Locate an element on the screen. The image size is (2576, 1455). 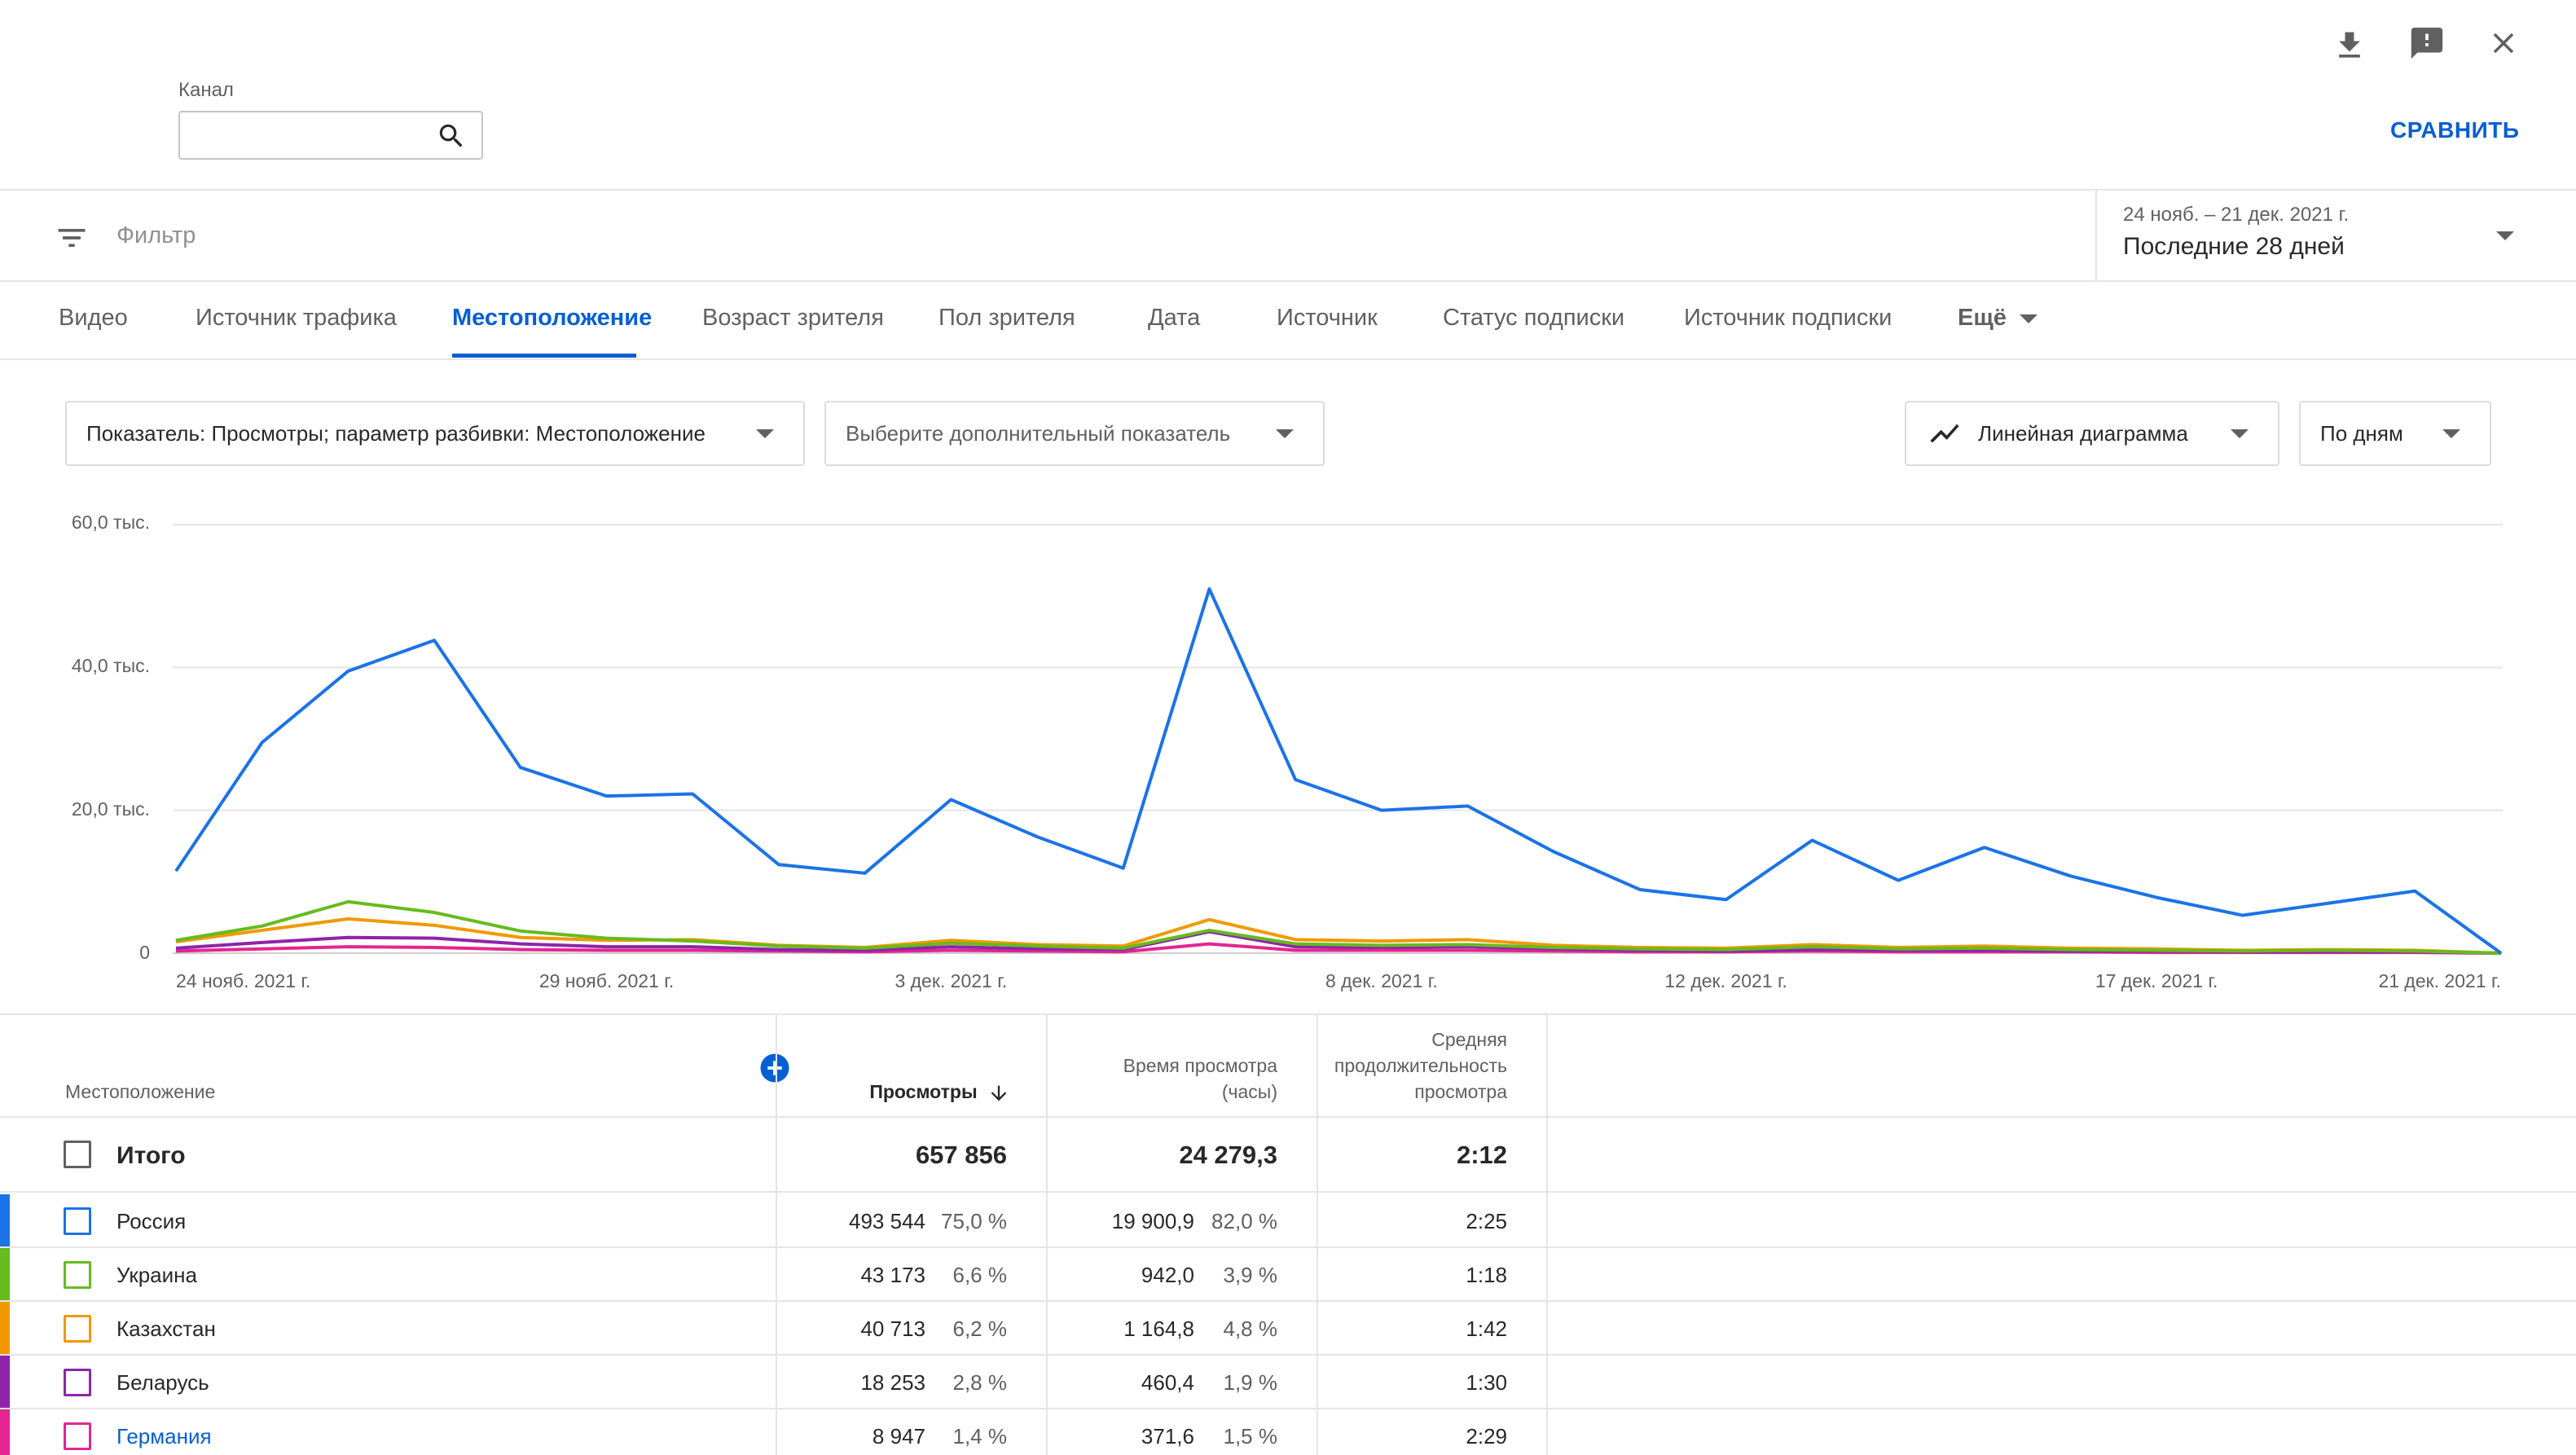
table-row: Германия 8 947 1,4 % 371,6 1,5 % 2:29 is located at coordinates (1288, 1432).